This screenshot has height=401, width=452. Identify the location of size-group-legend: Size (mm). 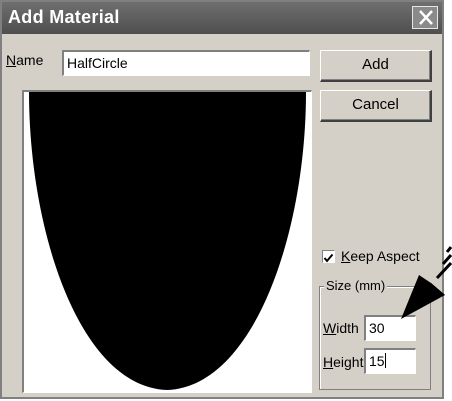
(356, 285).